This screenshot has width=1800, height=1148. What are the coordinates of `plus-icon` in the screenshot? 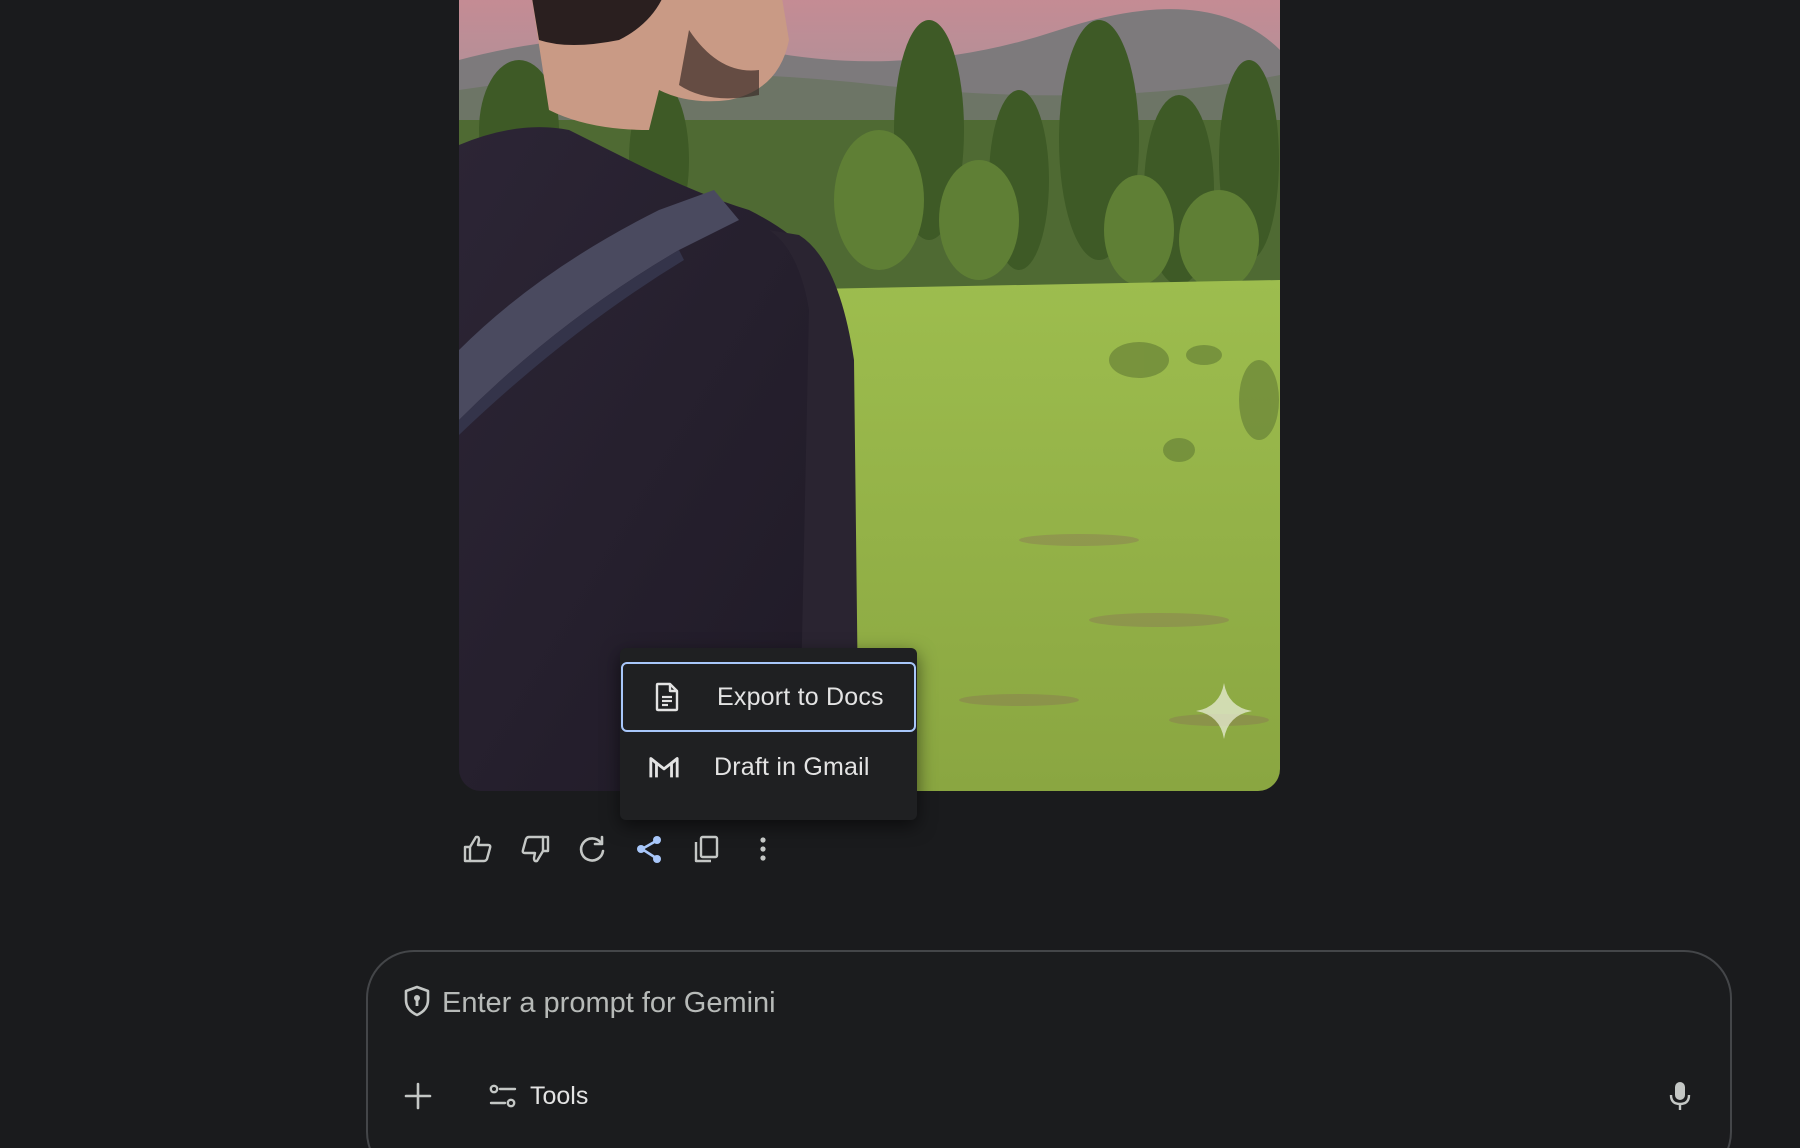 It's located at (418, 1096).